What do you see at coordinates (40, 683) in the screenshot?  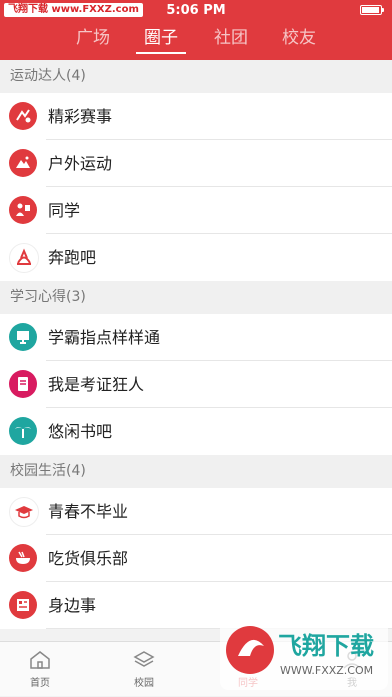 I see `bottom-tab-label: 首页` at bounding box center [40, 683].